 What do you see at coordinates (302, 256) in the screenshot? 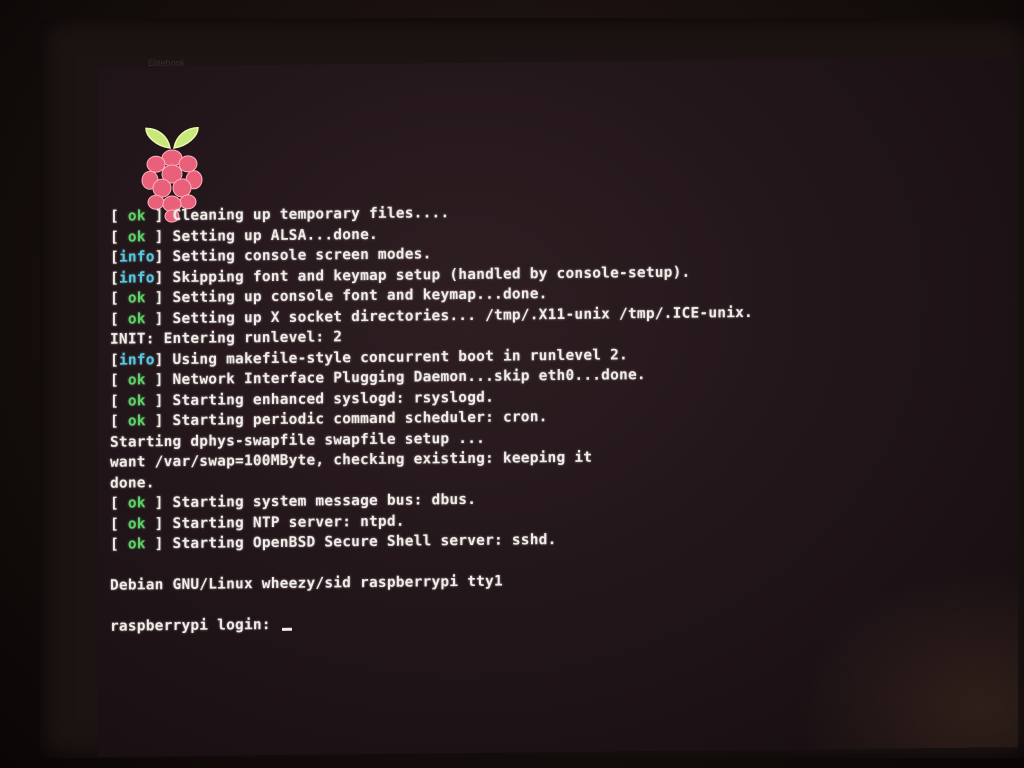
I see `console-line-text: Setting console screen modes.` at bounding box center [302, 256].